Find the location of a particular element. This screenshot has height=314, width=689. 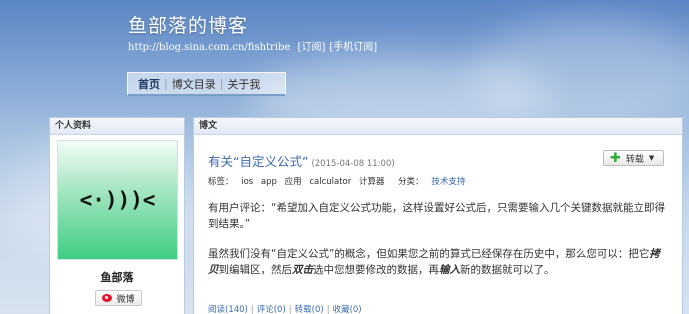

repost-button: ✚ 转载 ▼ is located at coordinates (633, 158).